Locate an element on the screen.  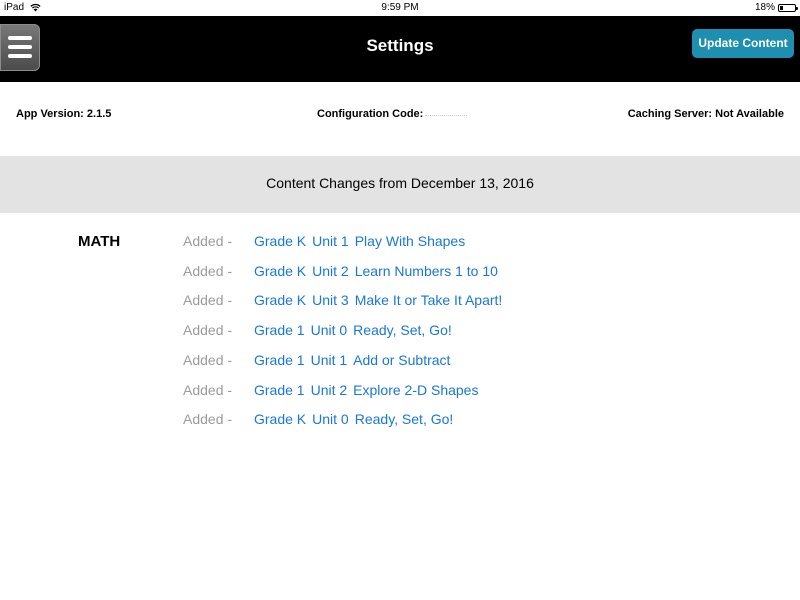
content-link: Grade 1 Unit 0 Ready, Set, Go! is located at coordinates (356, 330).